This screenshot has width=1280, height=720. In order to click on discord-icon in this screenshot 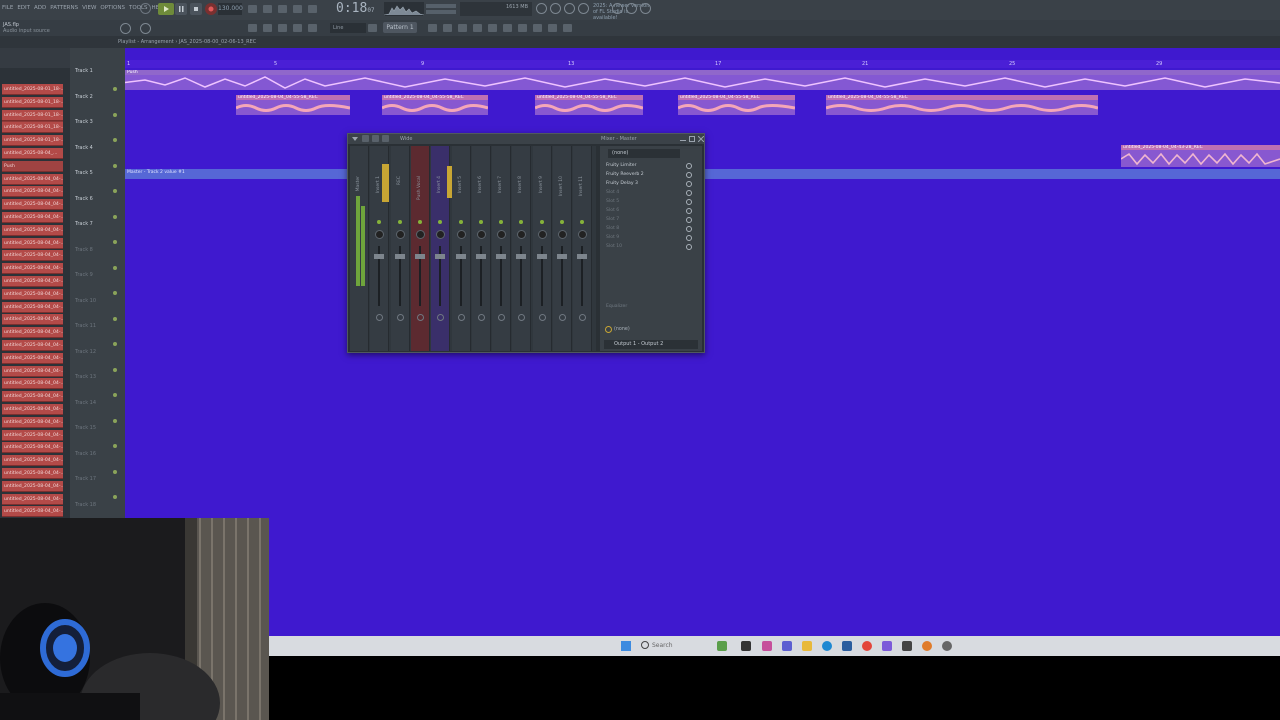, I will do `click(887, 646)`.